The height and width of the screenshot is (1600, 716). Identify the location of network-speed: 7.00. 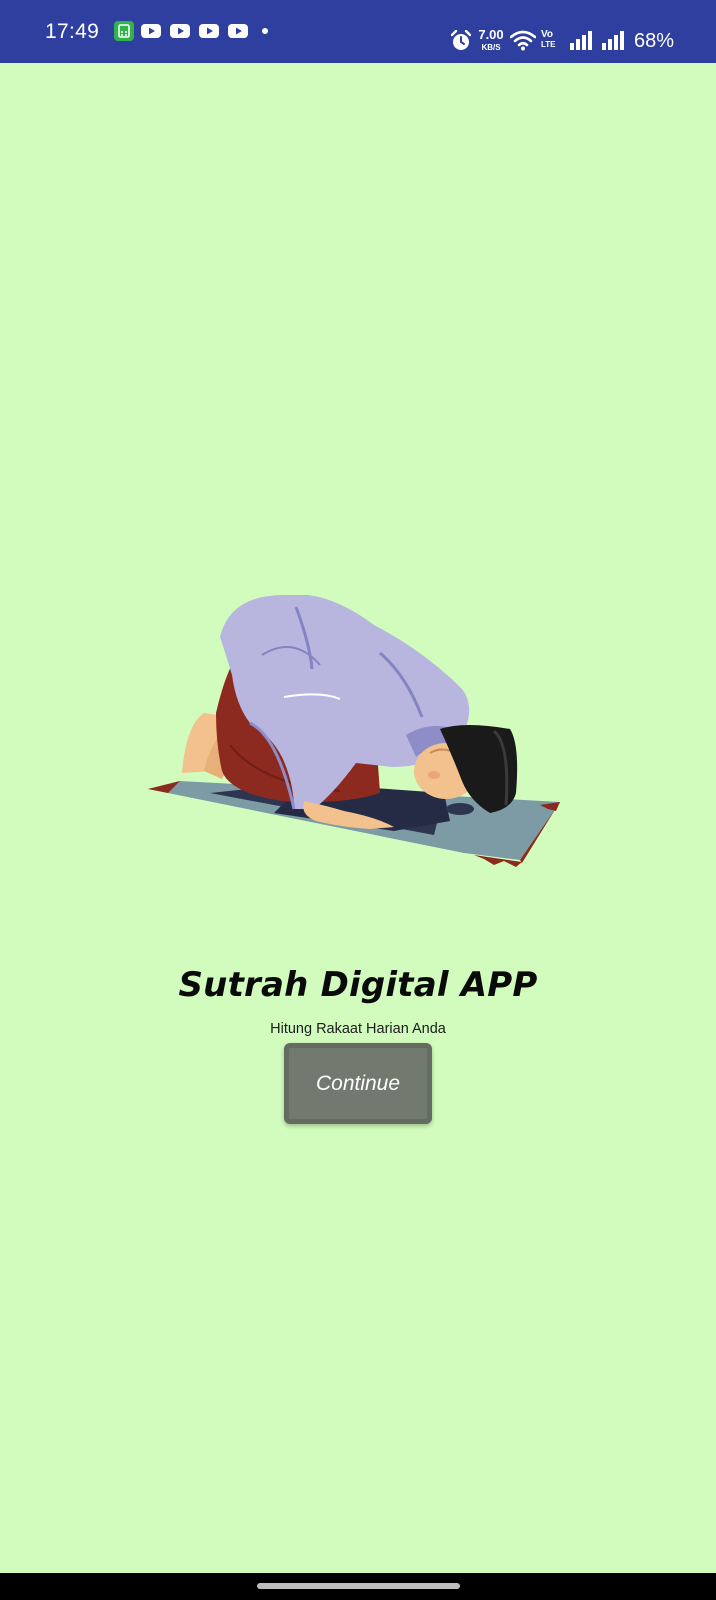
(491, 34).